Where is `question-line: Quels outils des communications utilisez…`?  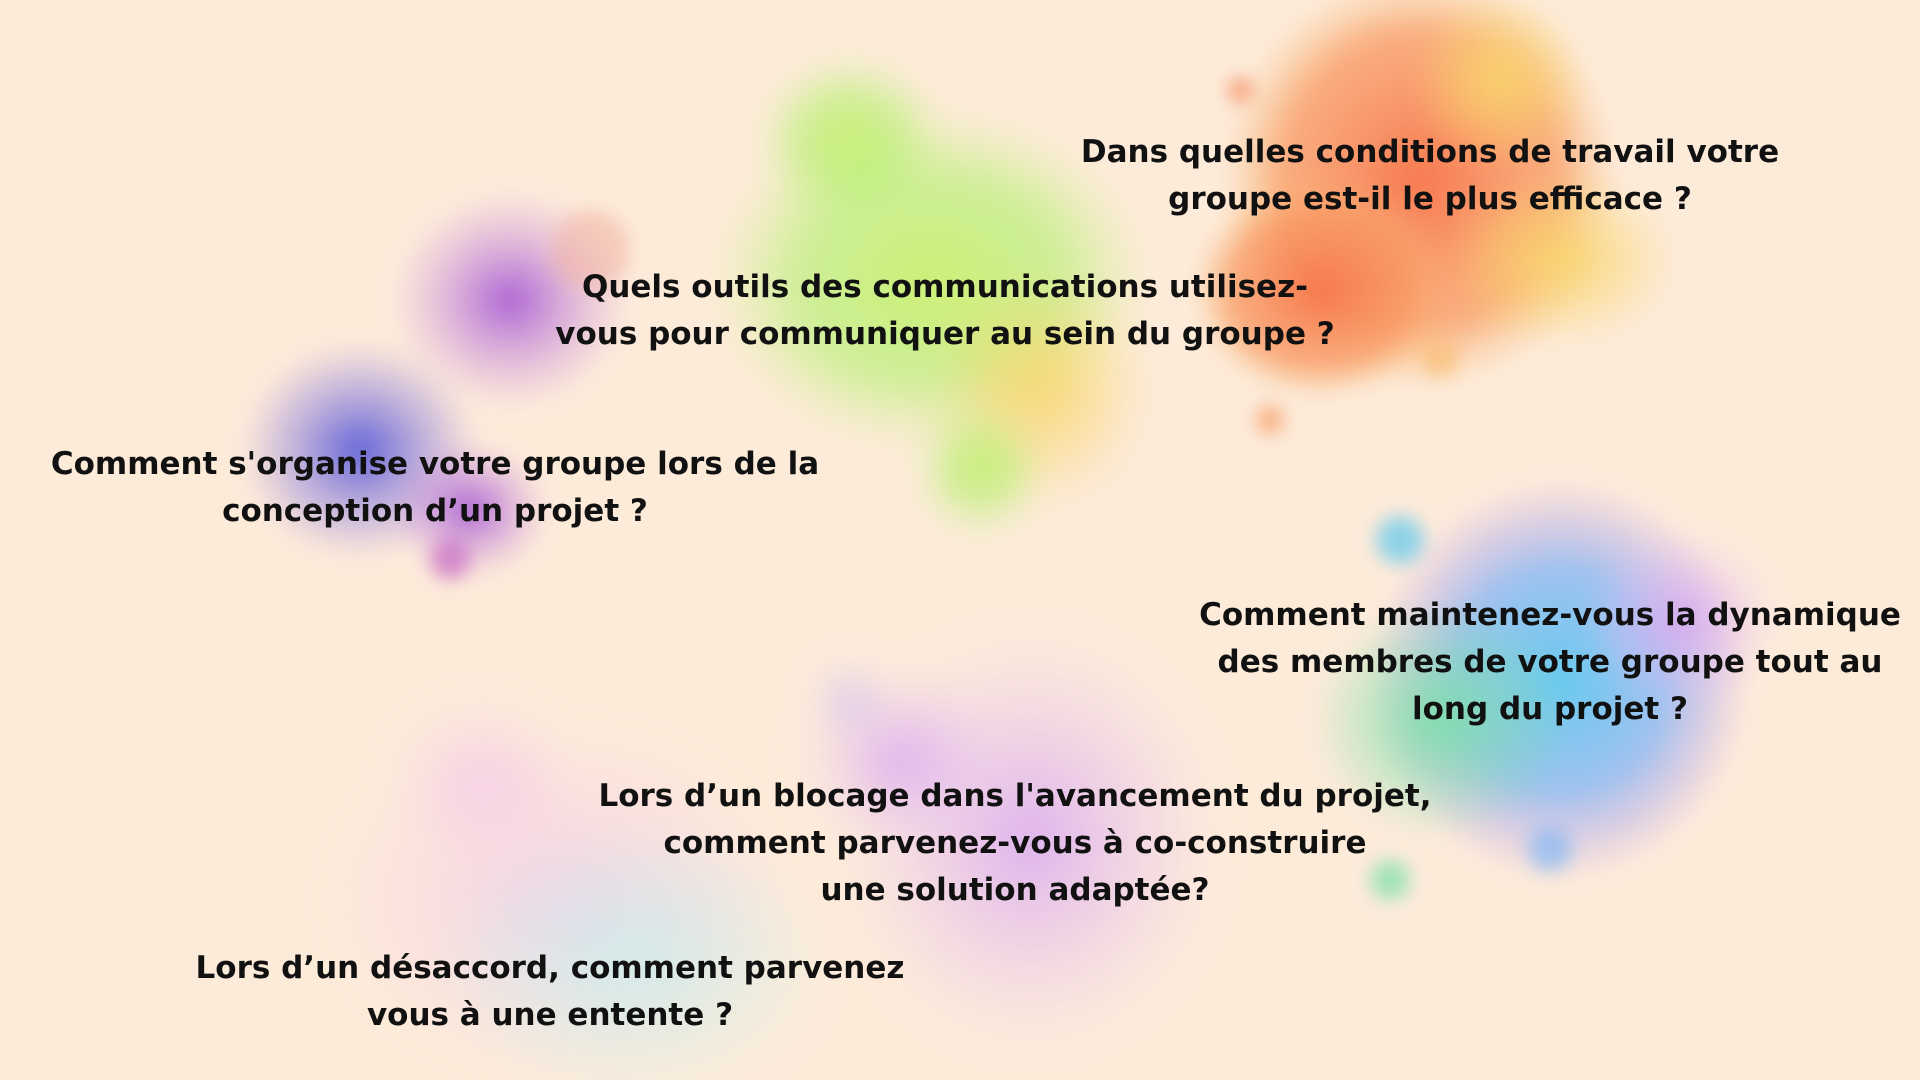 question-line: Quels outils des communications utilisez… is located at coordinates (944, 287).